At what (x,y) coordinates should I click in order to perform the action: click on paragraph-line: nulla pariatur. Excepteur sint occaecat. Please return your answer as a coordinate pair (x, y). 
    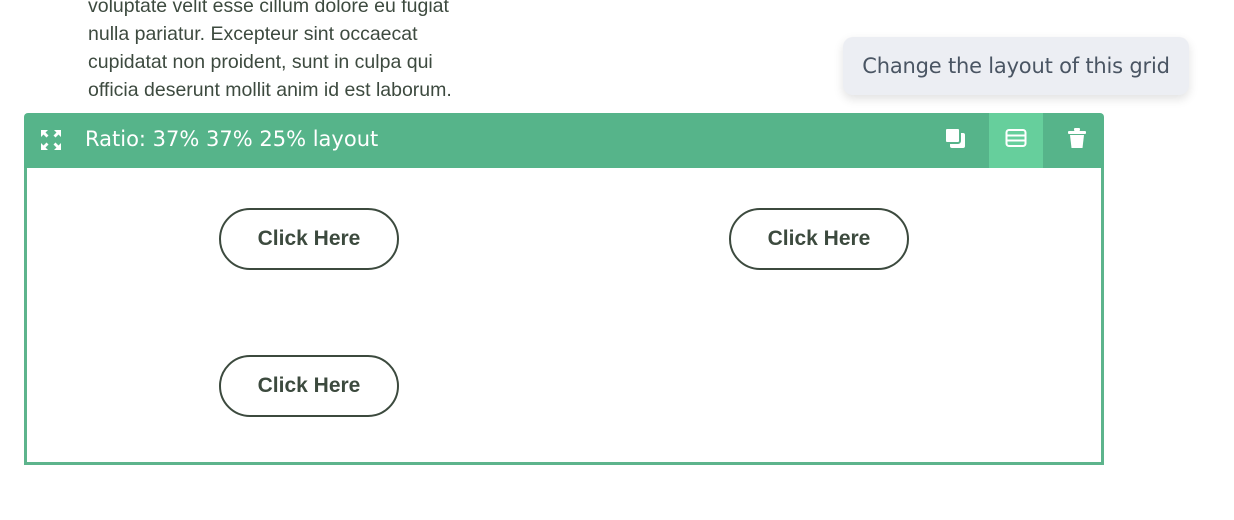
    Looking at the image, I should click on (253, 34).